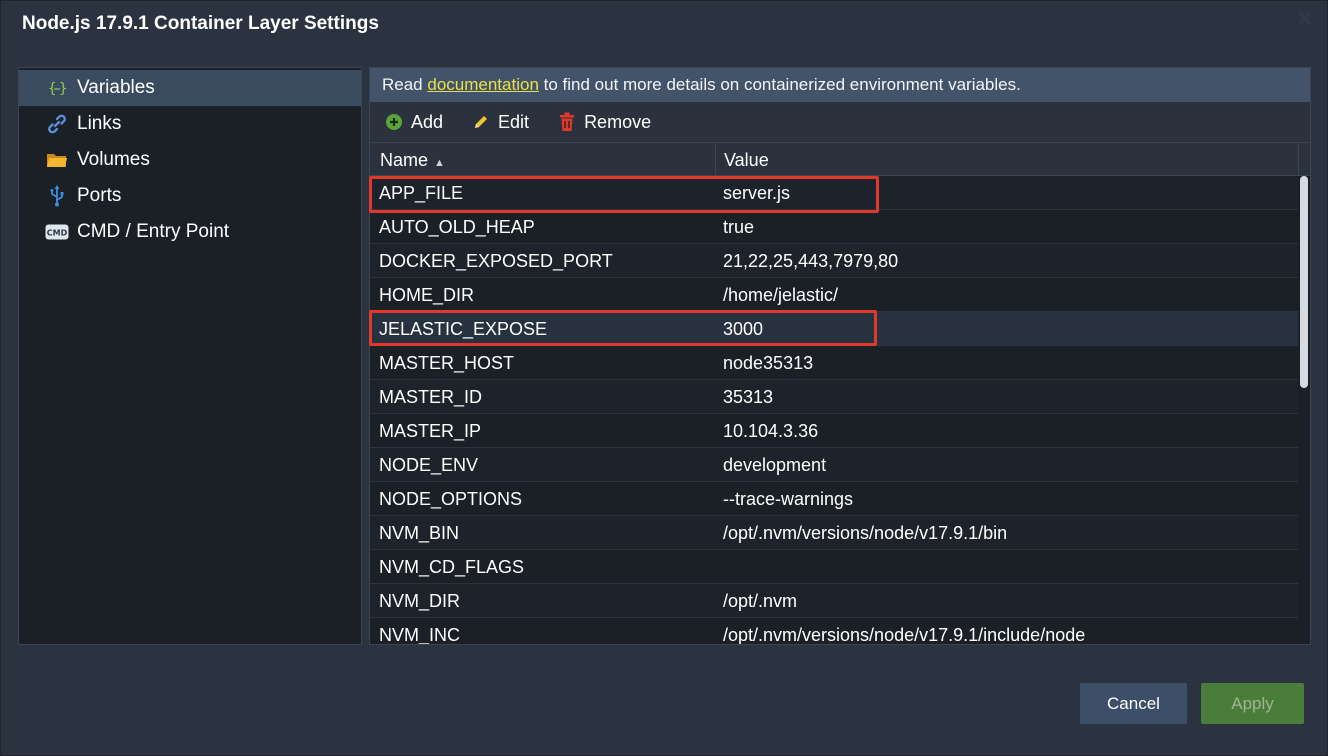 Image resolution: width=1328 pixels, height=756 pixels. What do you see at coordinates (760, 601) in the screenshot?
I see `variable-value: /opt/.nvm` at bounding box center [760, 601].